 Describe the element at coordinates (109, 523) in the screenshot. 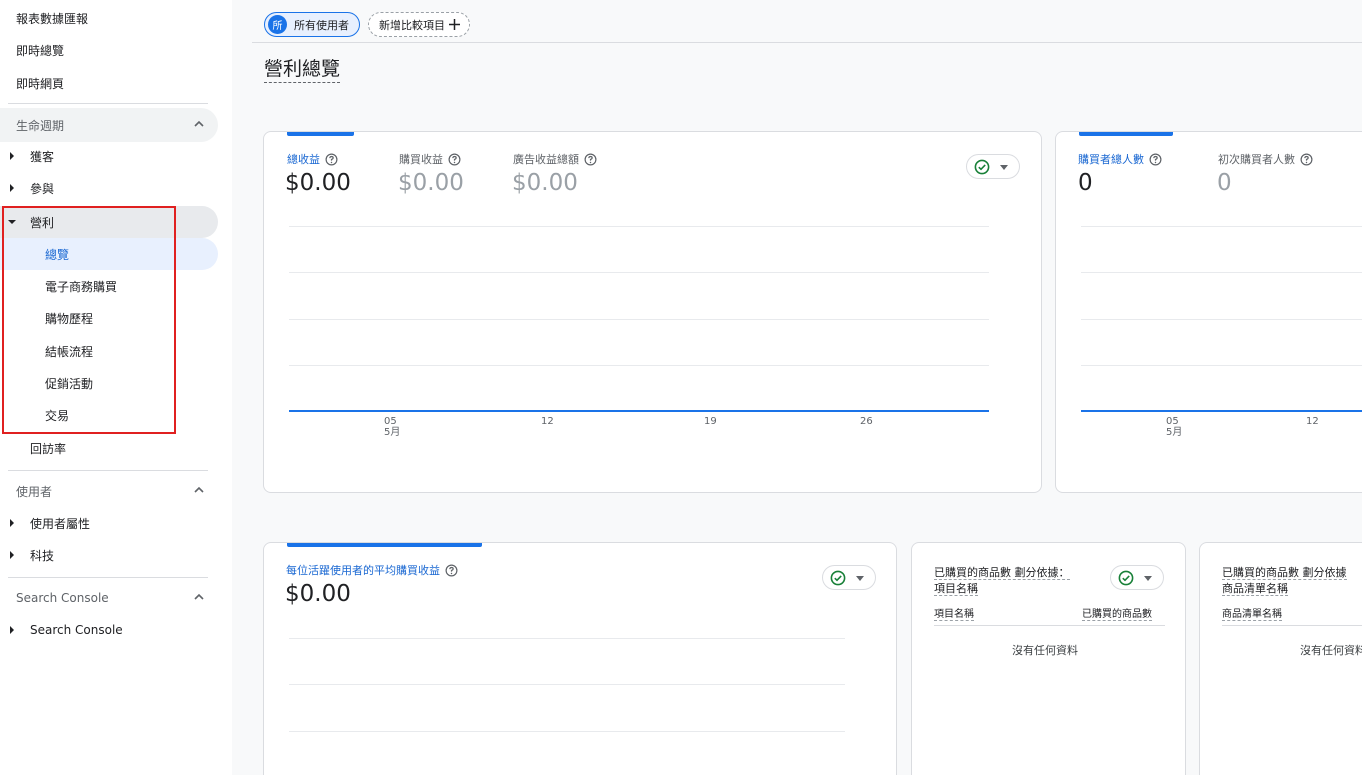

I see `nav-user-attributes: 使用者屬性` at that location.